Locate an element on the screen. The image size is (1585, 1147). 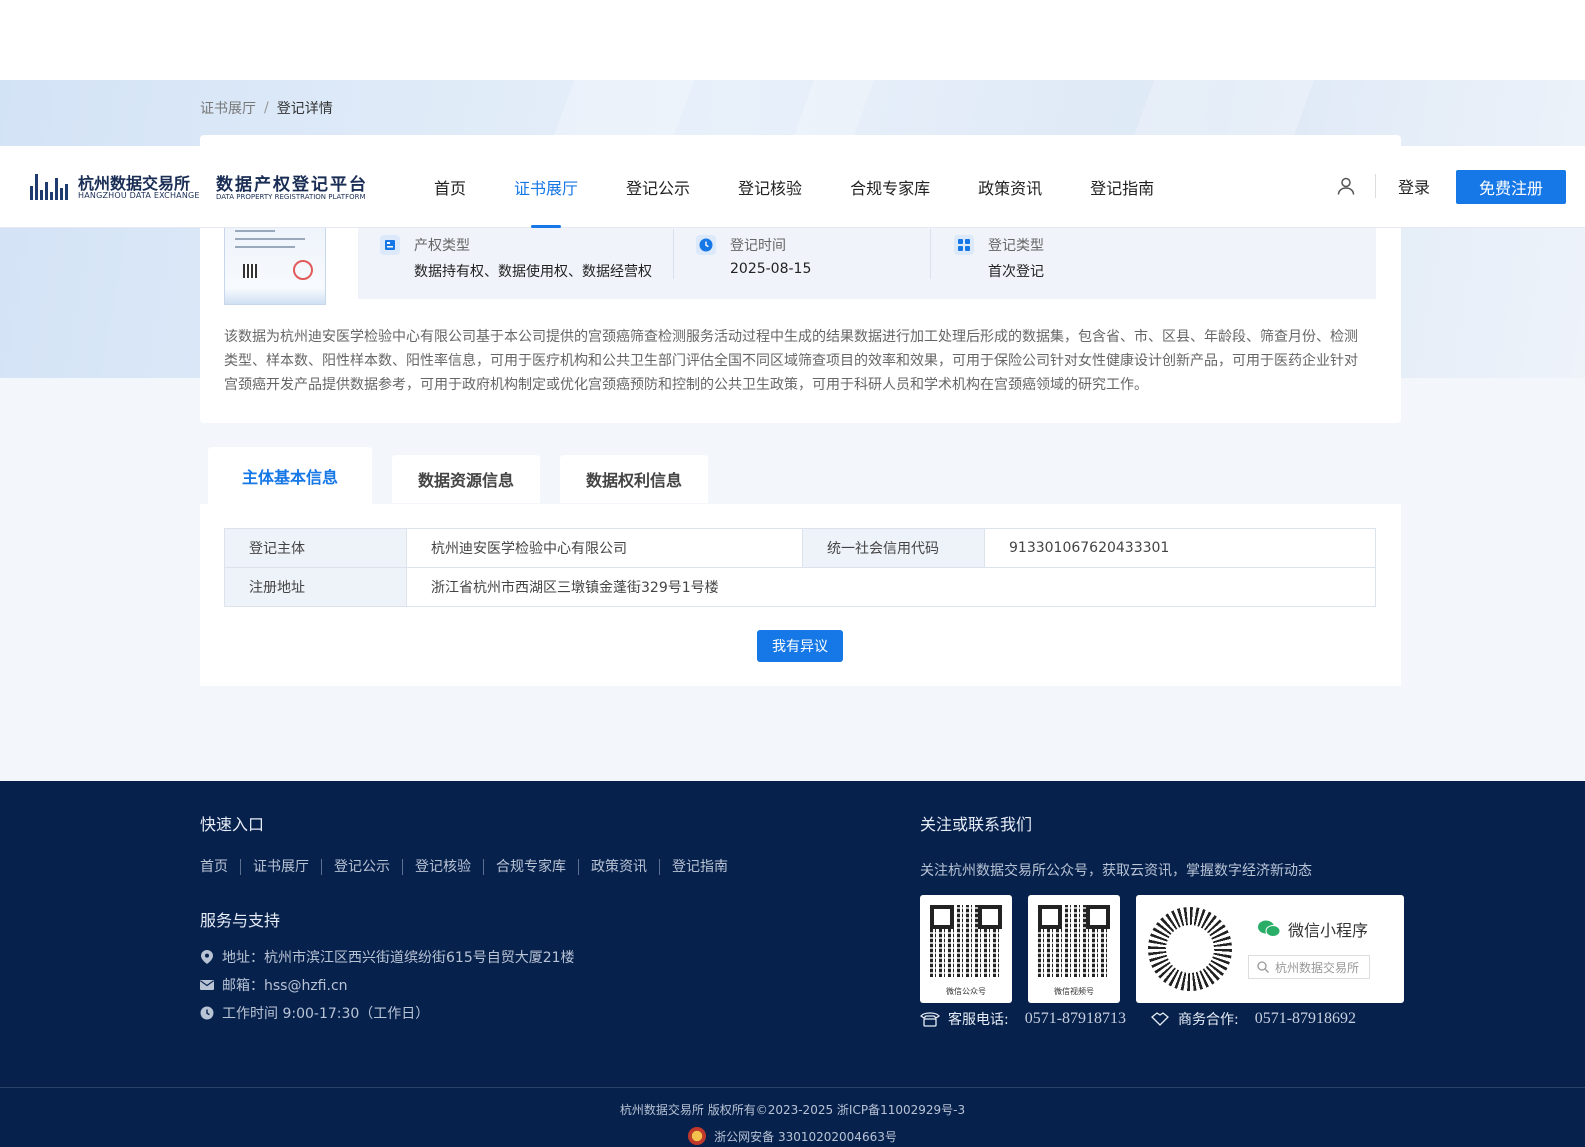
police-emblem-icon is located at coordinates (697, 1136).